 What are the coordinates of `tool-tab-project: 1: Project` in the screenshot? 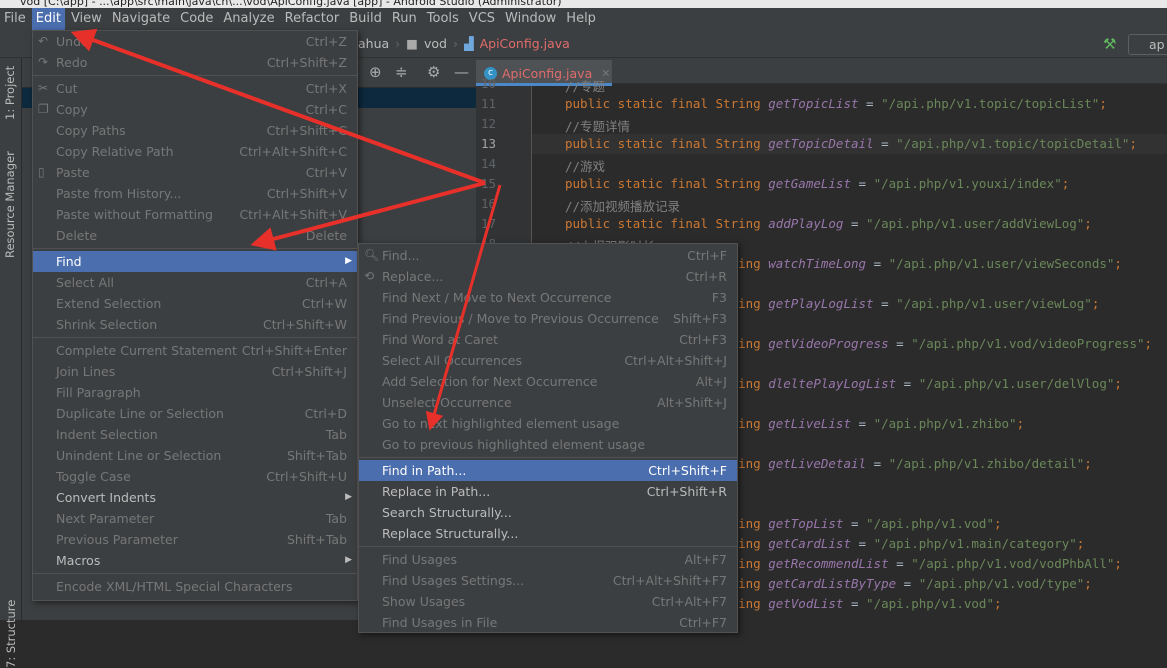 It's located at (10, 93).